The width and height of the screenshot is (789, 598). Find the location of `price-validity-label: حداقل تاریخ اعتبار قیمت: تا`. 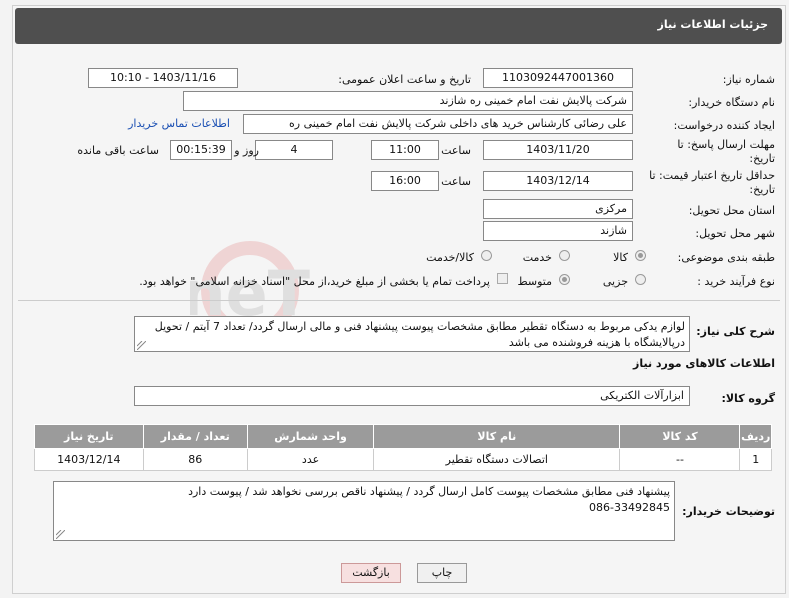

price-validity-label: حداقل تاریخ اعتبار قیمت: تا is located at coordinates (712, 175).